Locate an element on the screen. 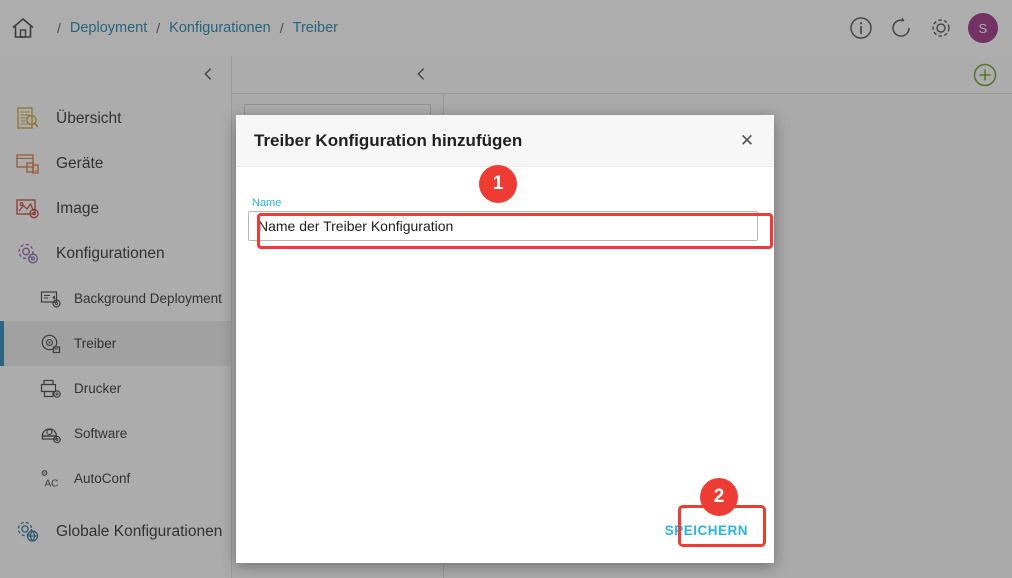  name-field-group: Name 1 is located at coordinates (510, 207).